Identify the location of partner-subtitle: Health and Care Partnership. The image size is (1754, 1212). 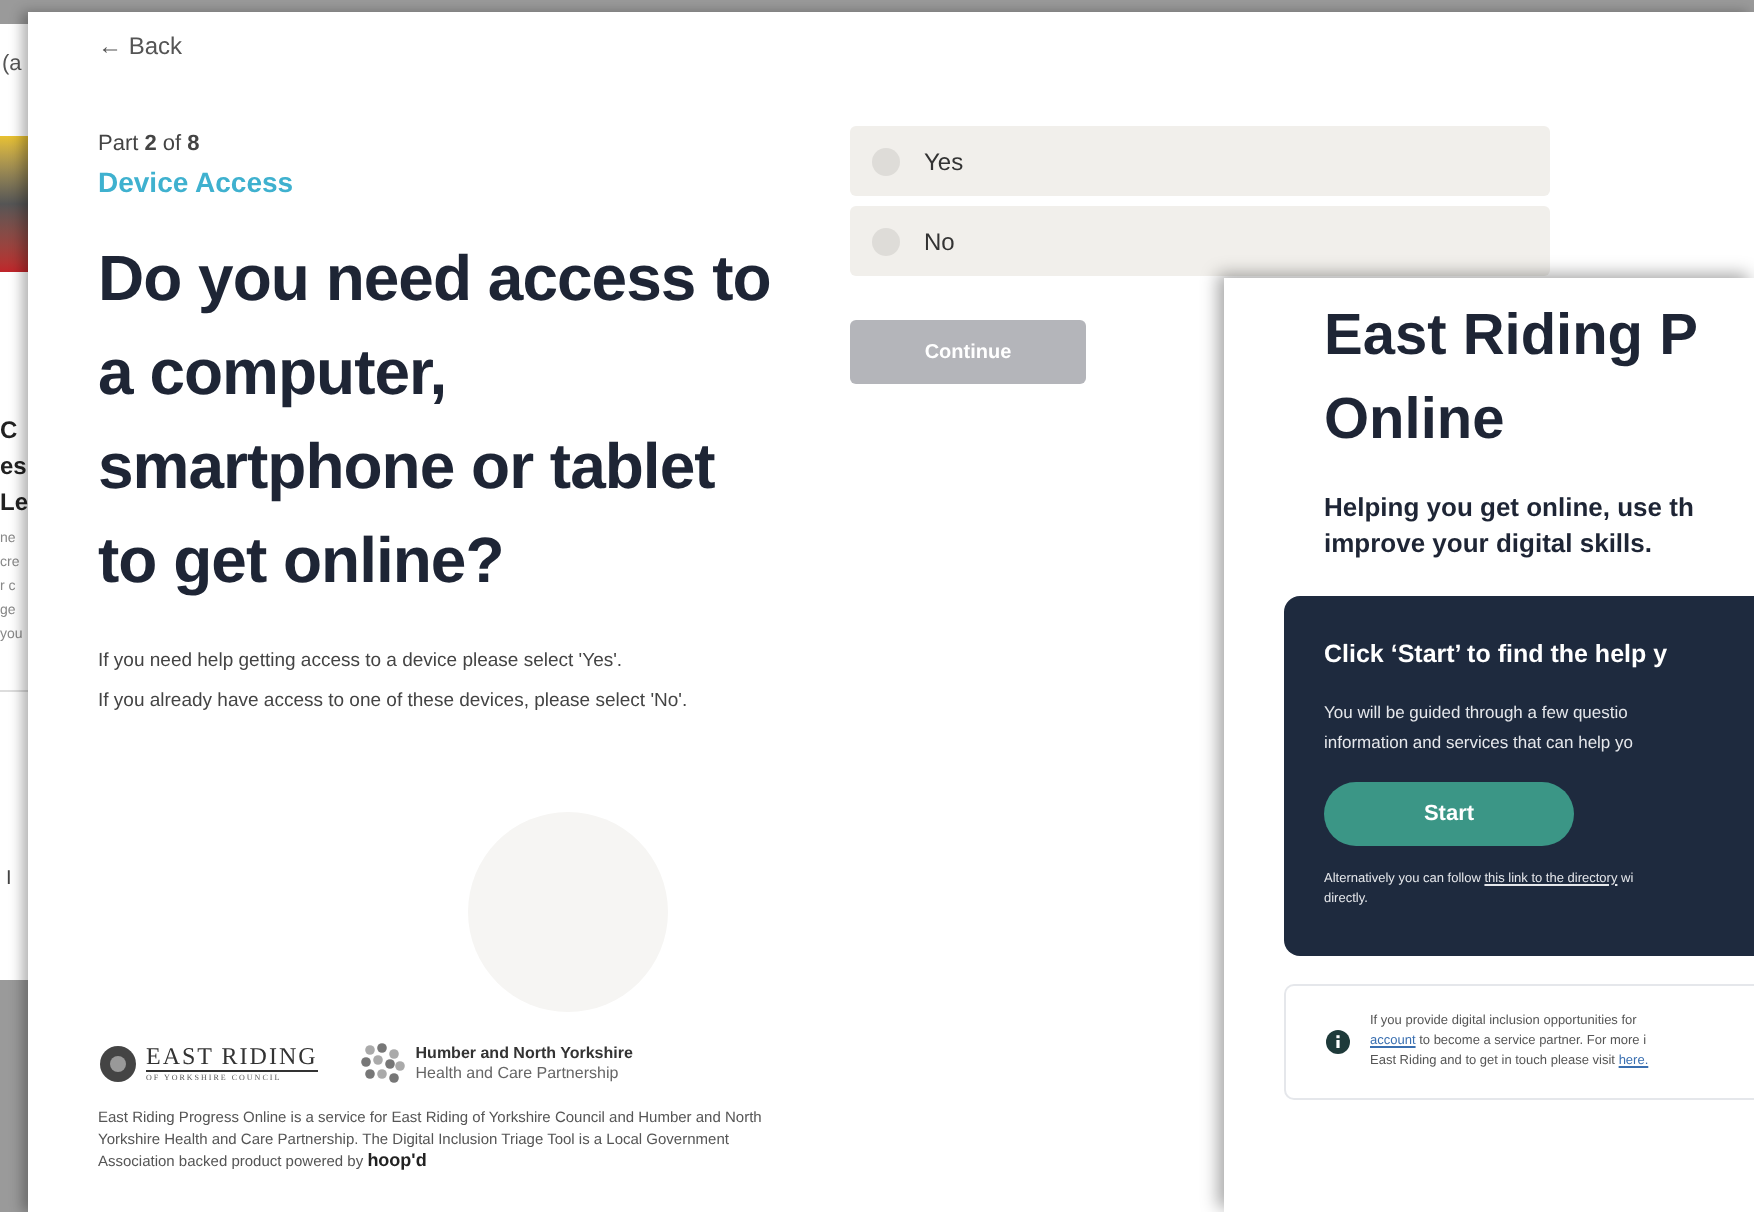
(518, 1074).